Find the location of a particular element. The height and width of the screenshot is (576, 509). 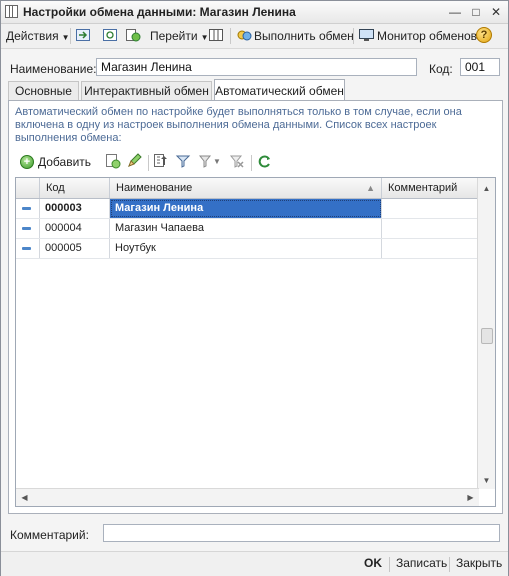

clear-filter-icon is located at coordinates (237, 162).